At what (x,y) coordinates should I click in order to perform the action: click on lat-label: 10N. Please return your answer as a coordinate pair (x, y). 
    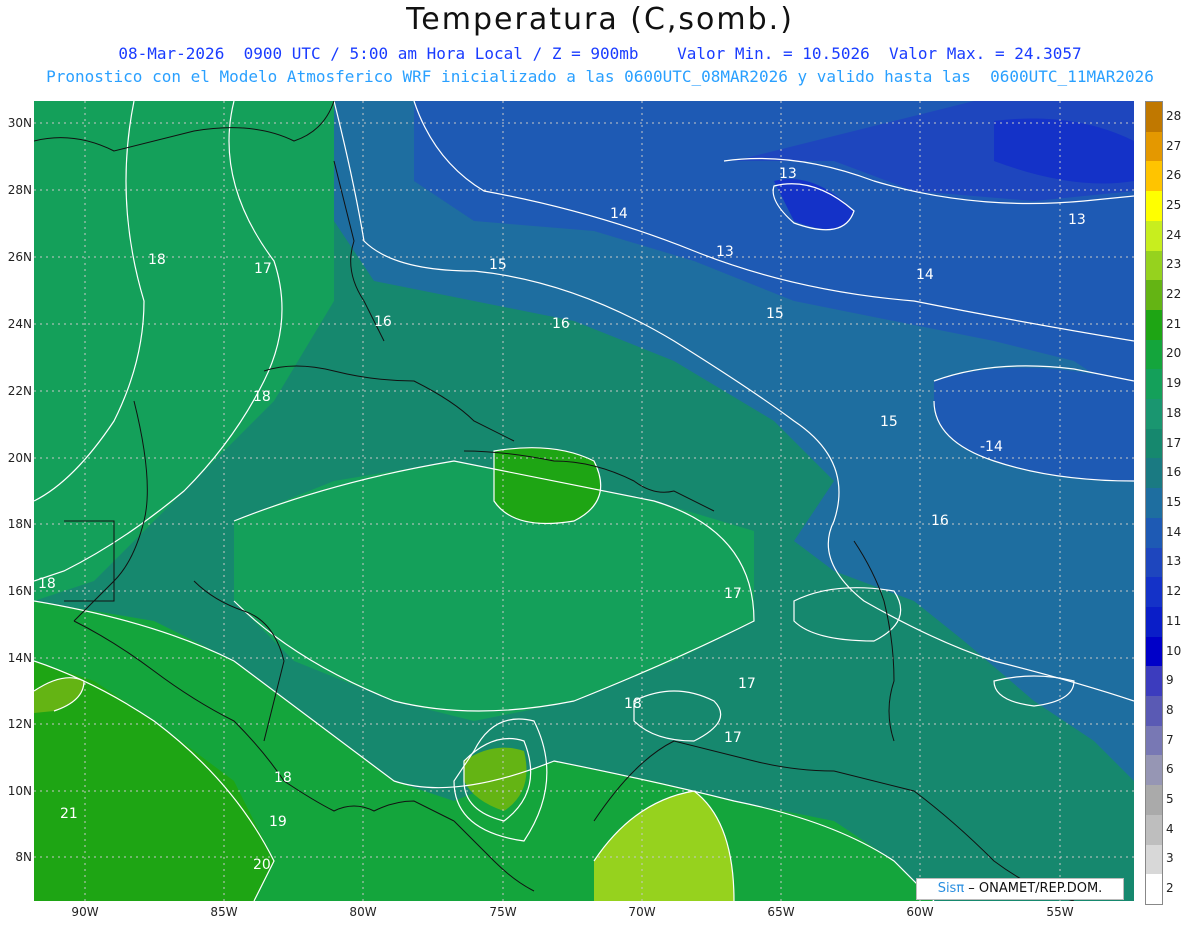
    Looking at the image, I should click on (19, 791).